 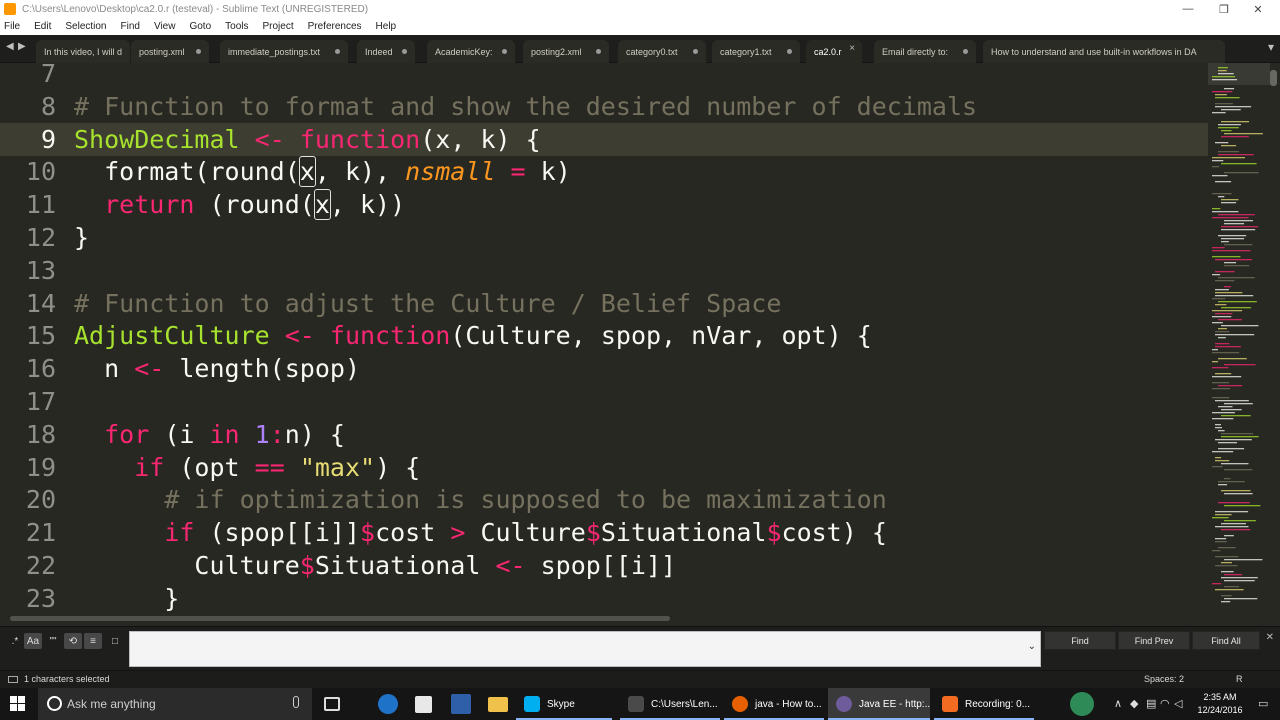 I want to click on tab-posting-xml: posting.xml, so click(x=170, y=51).